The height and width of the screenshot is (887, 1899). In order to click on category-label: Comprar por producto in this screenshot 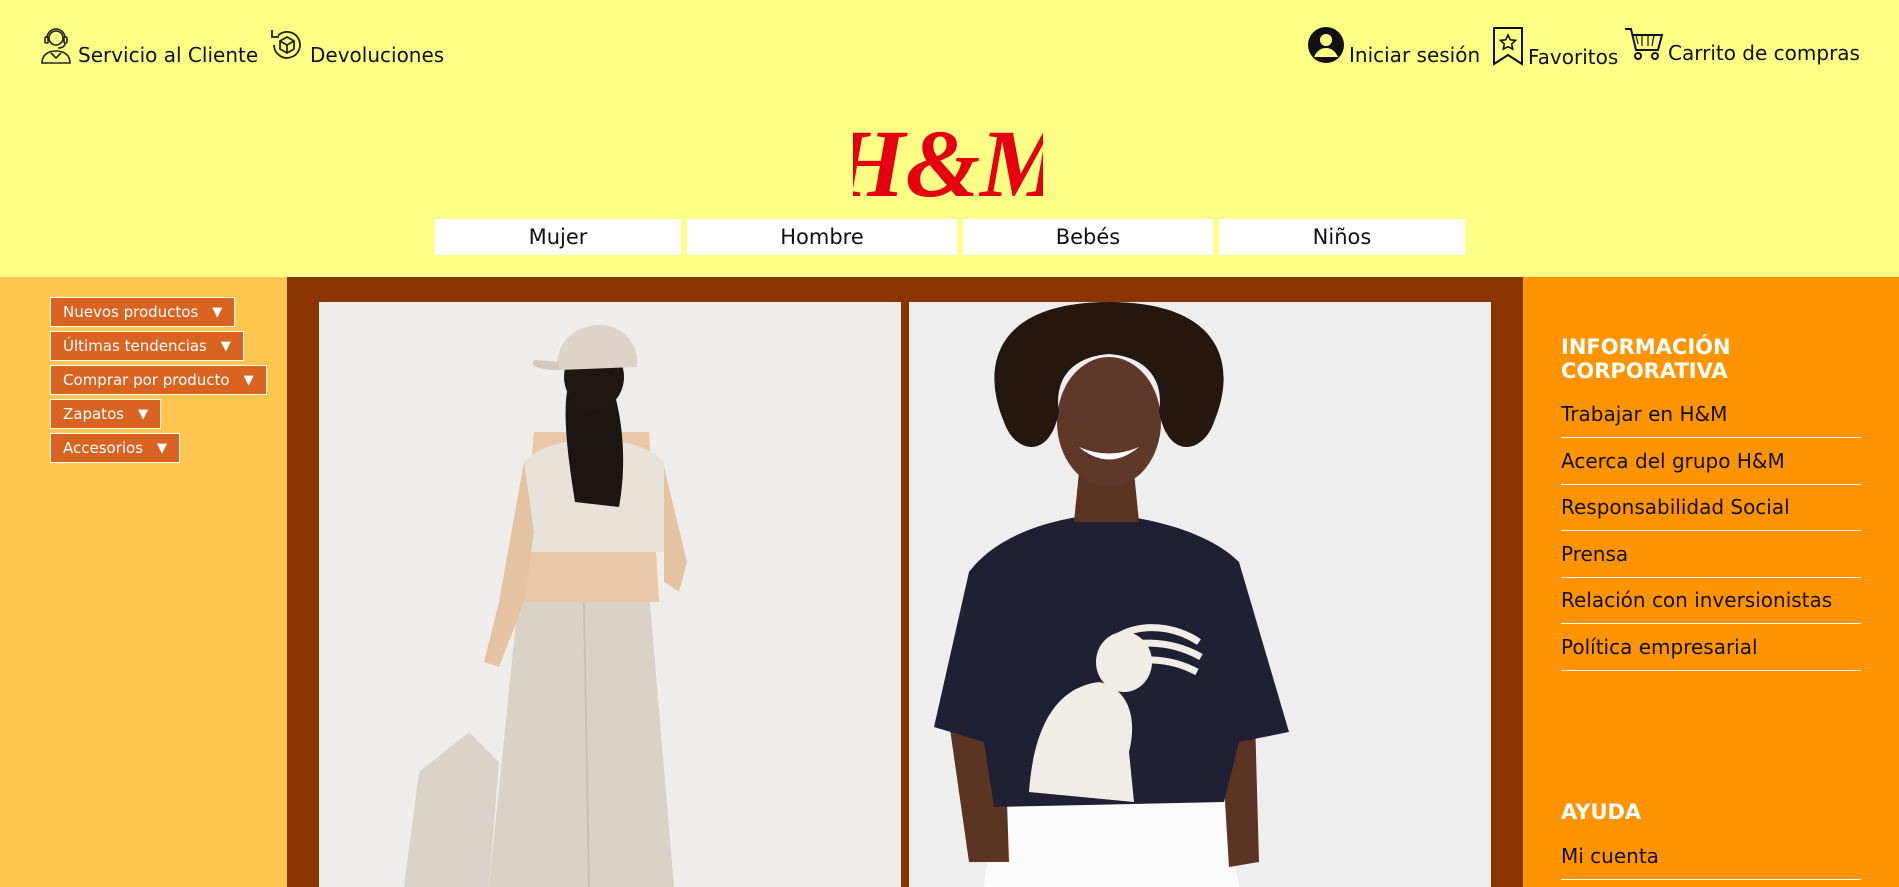, I will do `click(146, 380)`.